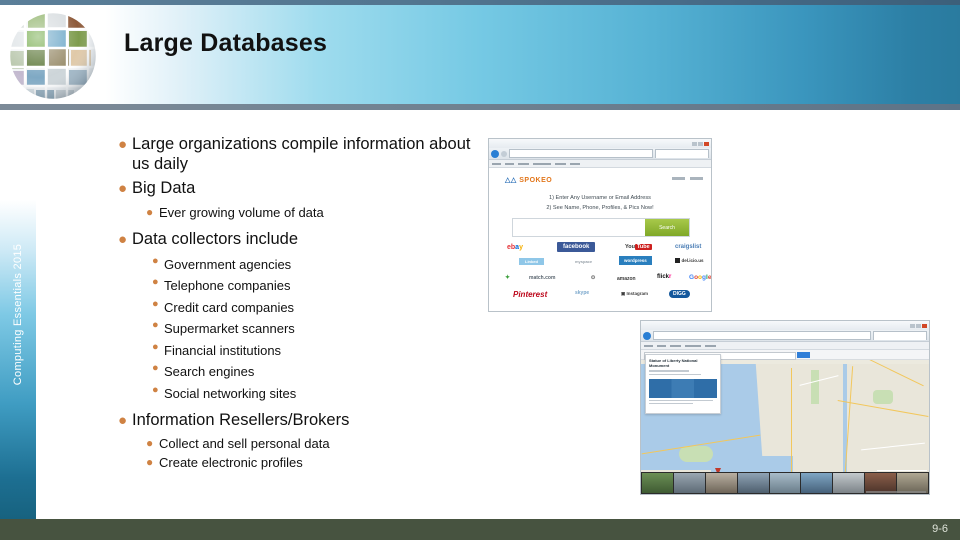 The height and width of the screenshot is (540, 960). Describe the element at coordinates (215, 238) in the screenshot. I see `list-item-label: Data collectors include` at that location.